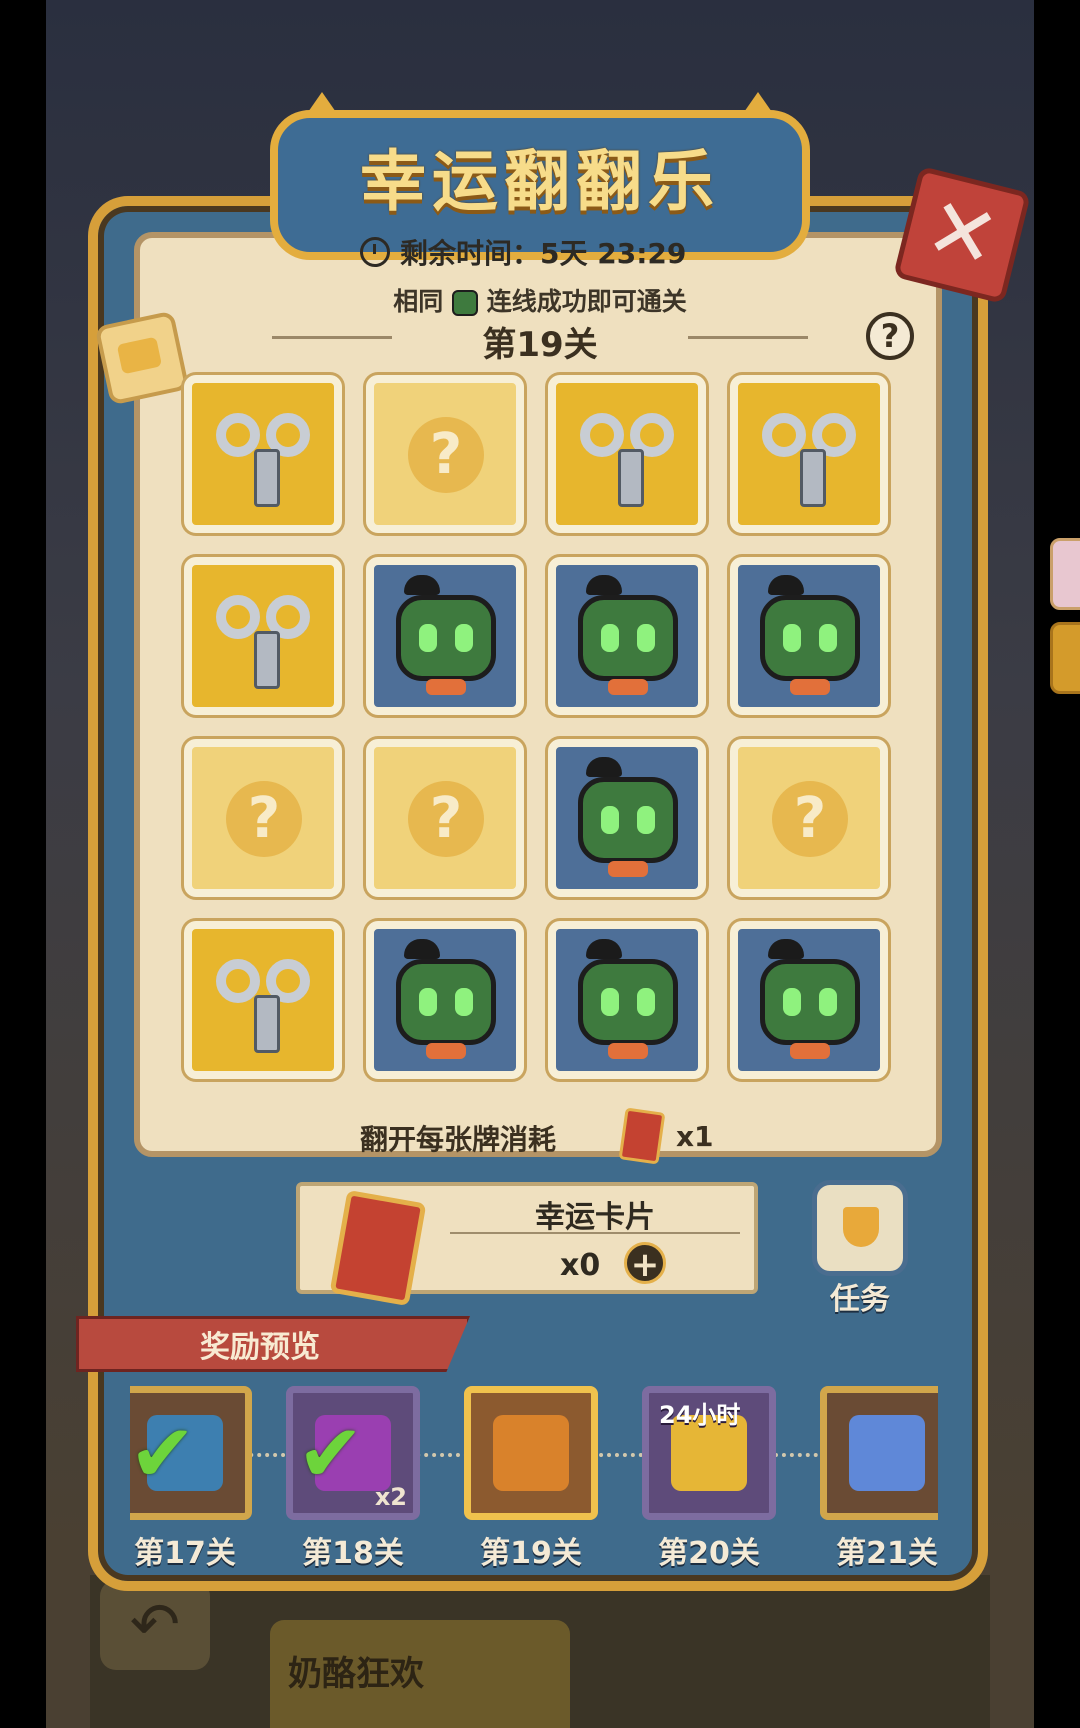  What do you see at coordinates (418, 301) in the screenshot?
I see `instruction-pre: 相同` at bounding box center [418, 301].